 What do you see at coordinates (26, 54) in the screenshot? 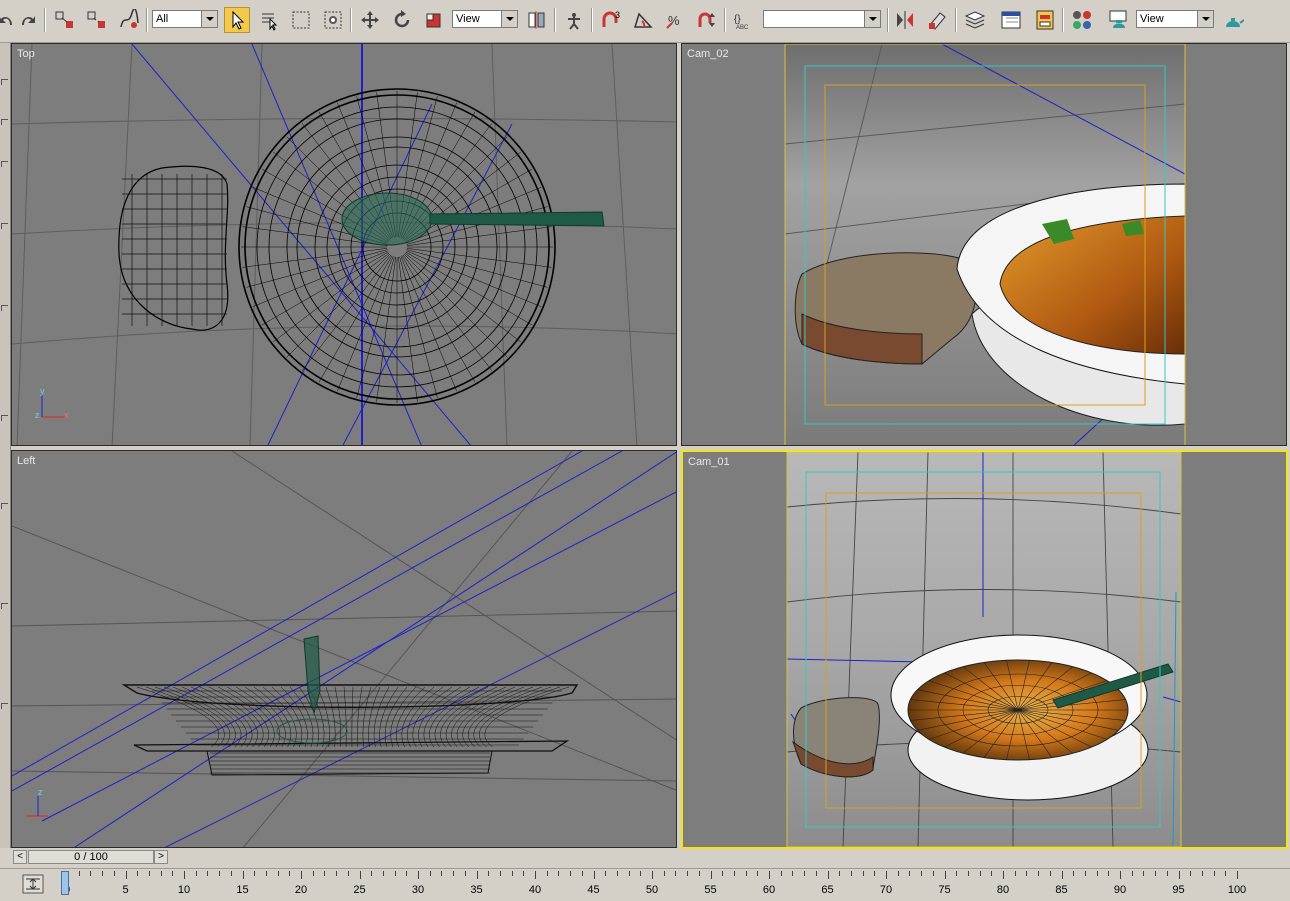
I see `viewport-label-top: Top` at bounding box center [26, 54].